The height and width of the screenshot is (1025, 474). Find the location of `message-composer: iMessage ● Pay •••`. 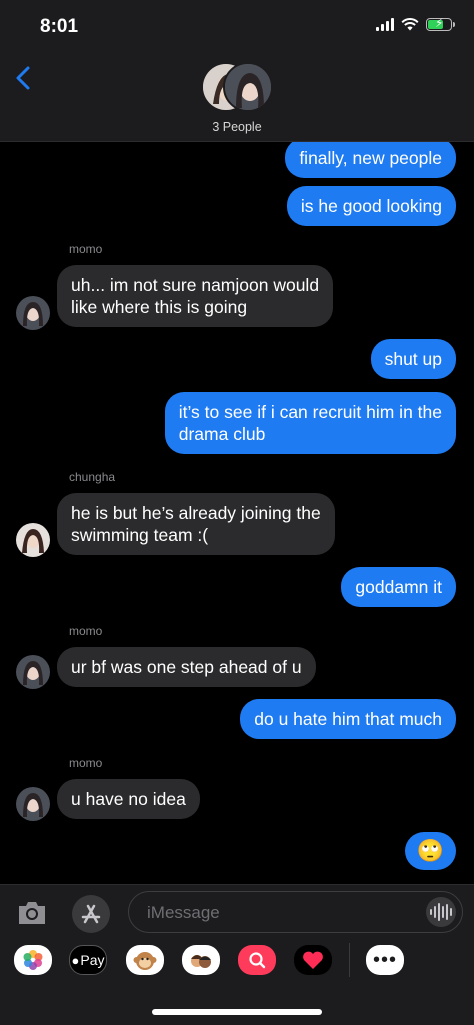

message-composer: iMessage ● Pay ••• is located at coordinates (237, 954).